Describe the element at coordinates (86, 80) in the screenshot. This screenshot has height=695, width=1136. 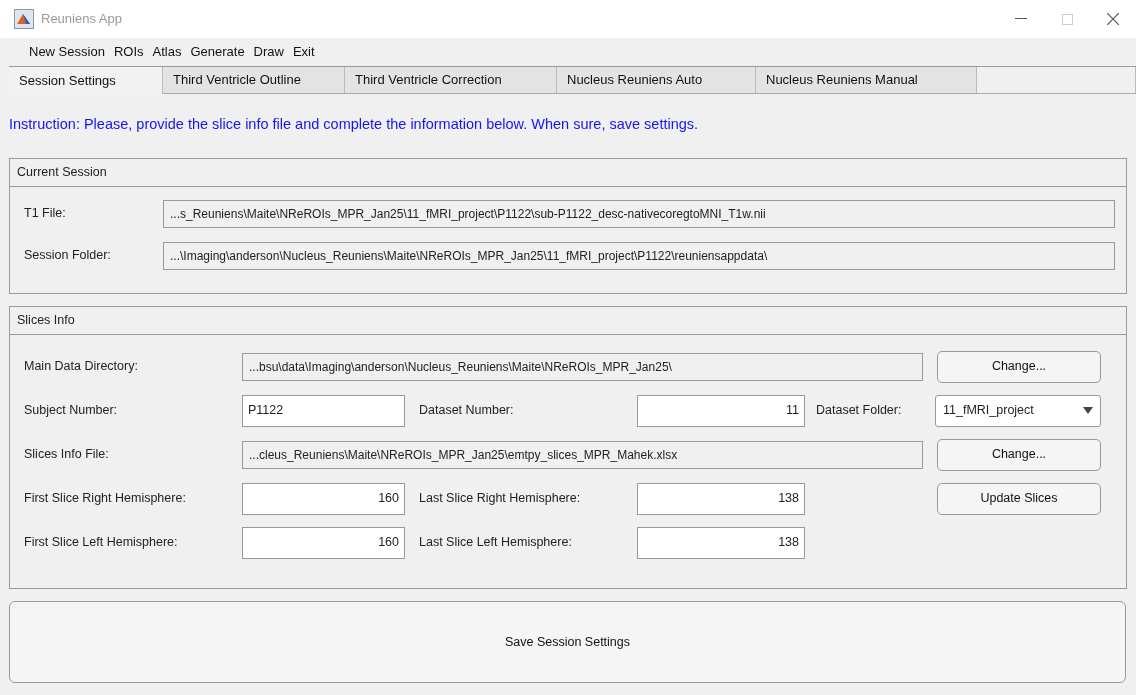
I see `tab: Session Settings` at that location.